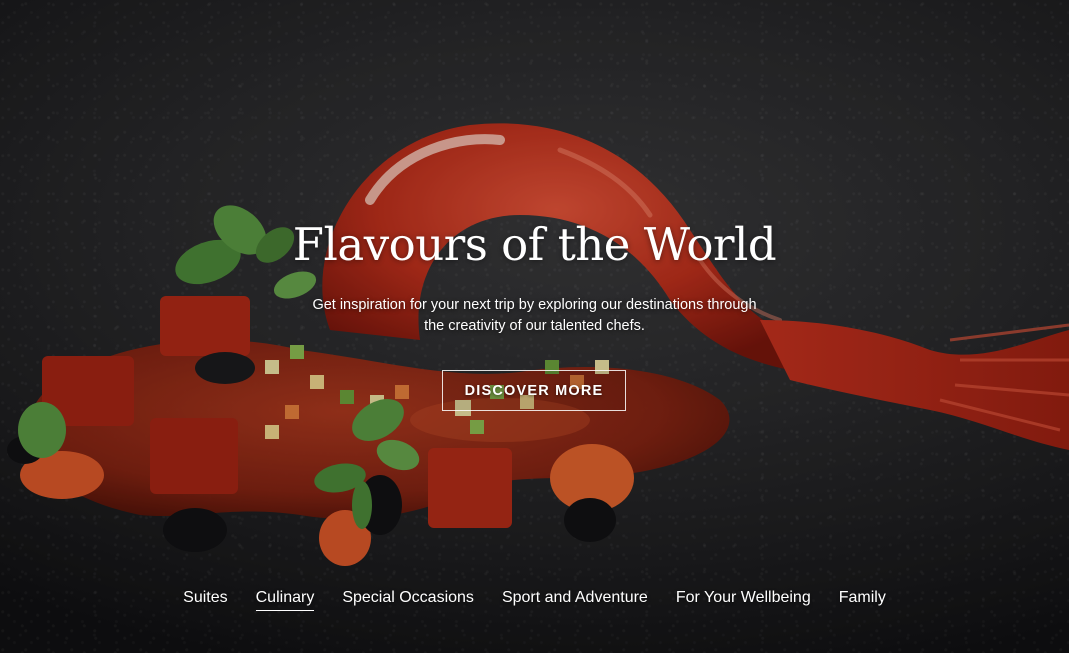 This screenshot has width=1069, height=653. What do you see at coordinates (285, 600) in the screenshot?
I see `nav-item-culinary: Culinary` at bounding box center [285, 600].